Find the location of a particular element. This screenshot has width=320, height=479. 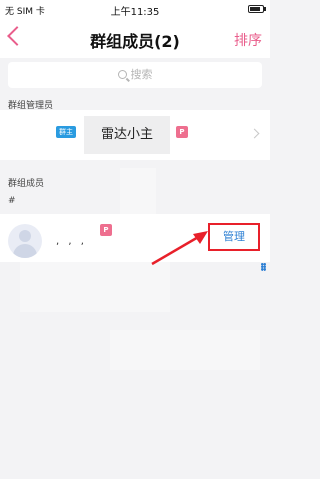

manage-button: 管理 is located at coordinates (234, 237).